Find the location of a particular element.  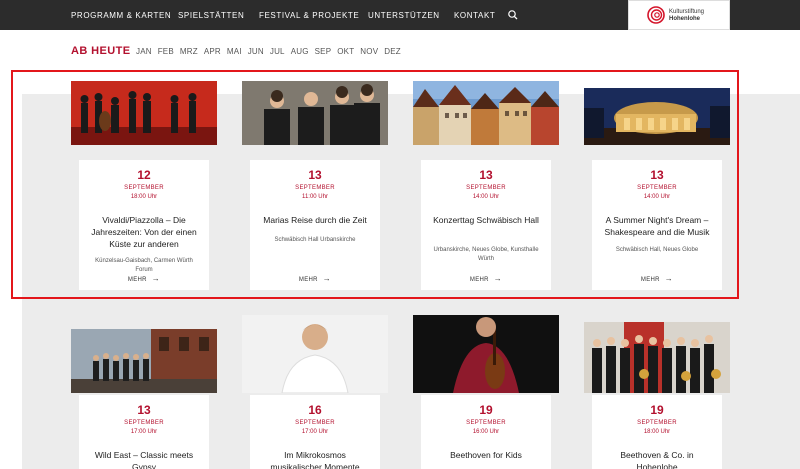

event-title: Im Mikrokosmos musikalischer Momente is located at coordinates (315, 459).